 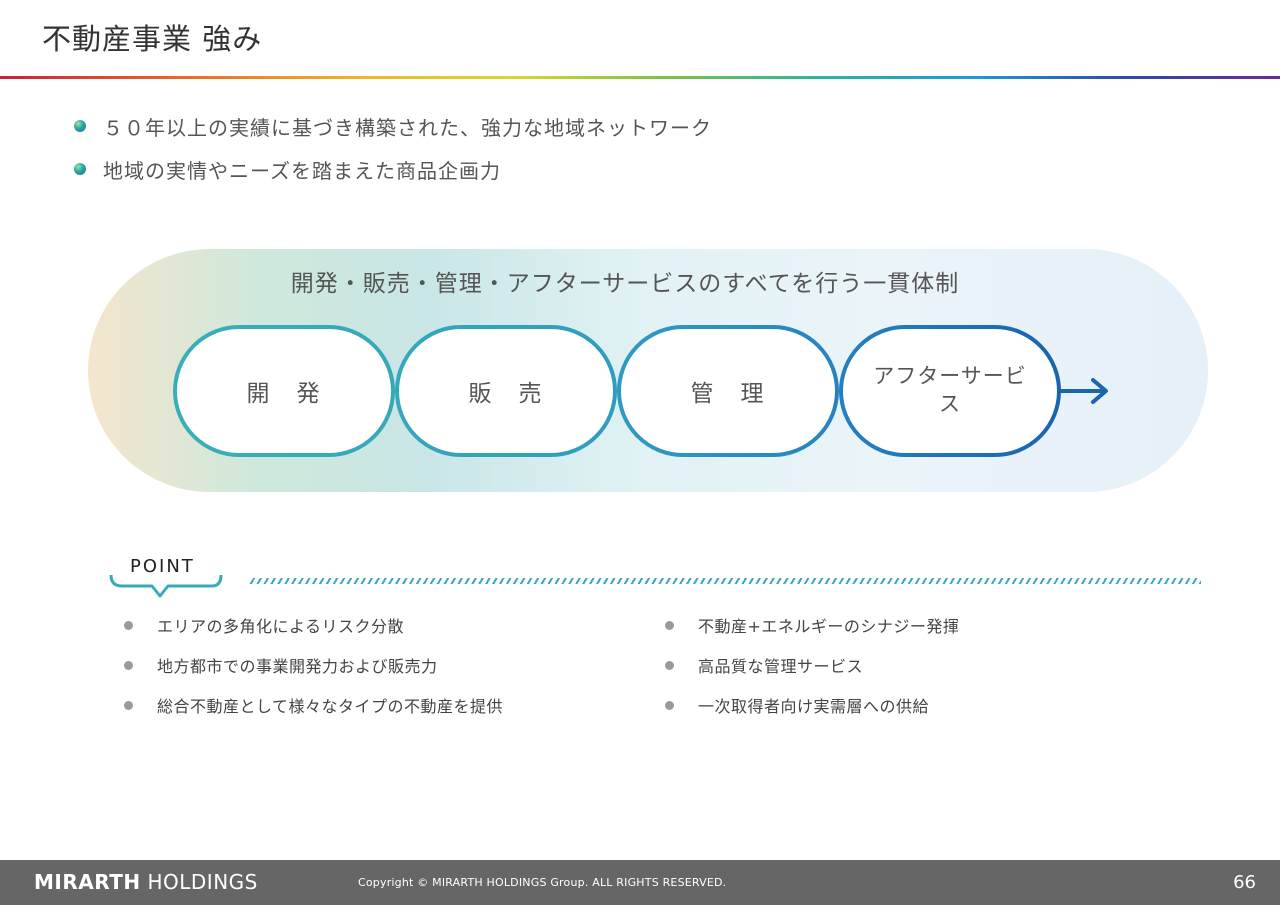 What do you see at coordinates (281, 626) in the screenshot?
I see `point-text: エリアの多角化によるリスク分散` at bounding box center [281, 626].